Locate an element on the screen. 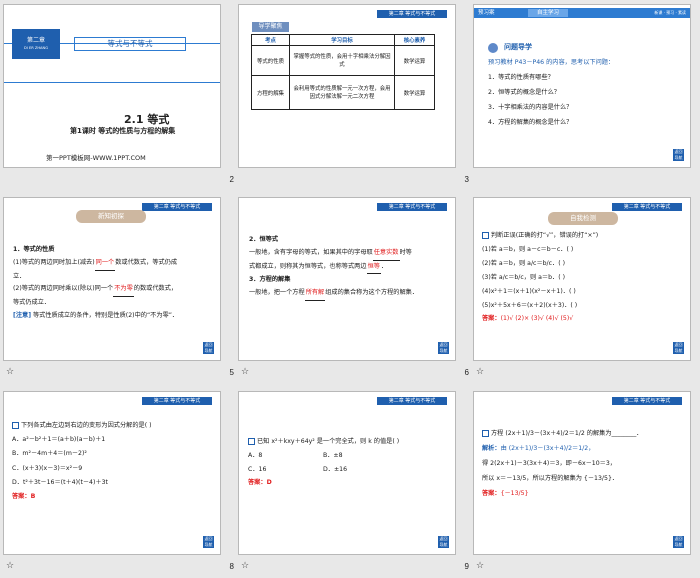 This screenshot has height=578, width=700. table-cell: 等式的性质 is located at coordinates (270, 60).